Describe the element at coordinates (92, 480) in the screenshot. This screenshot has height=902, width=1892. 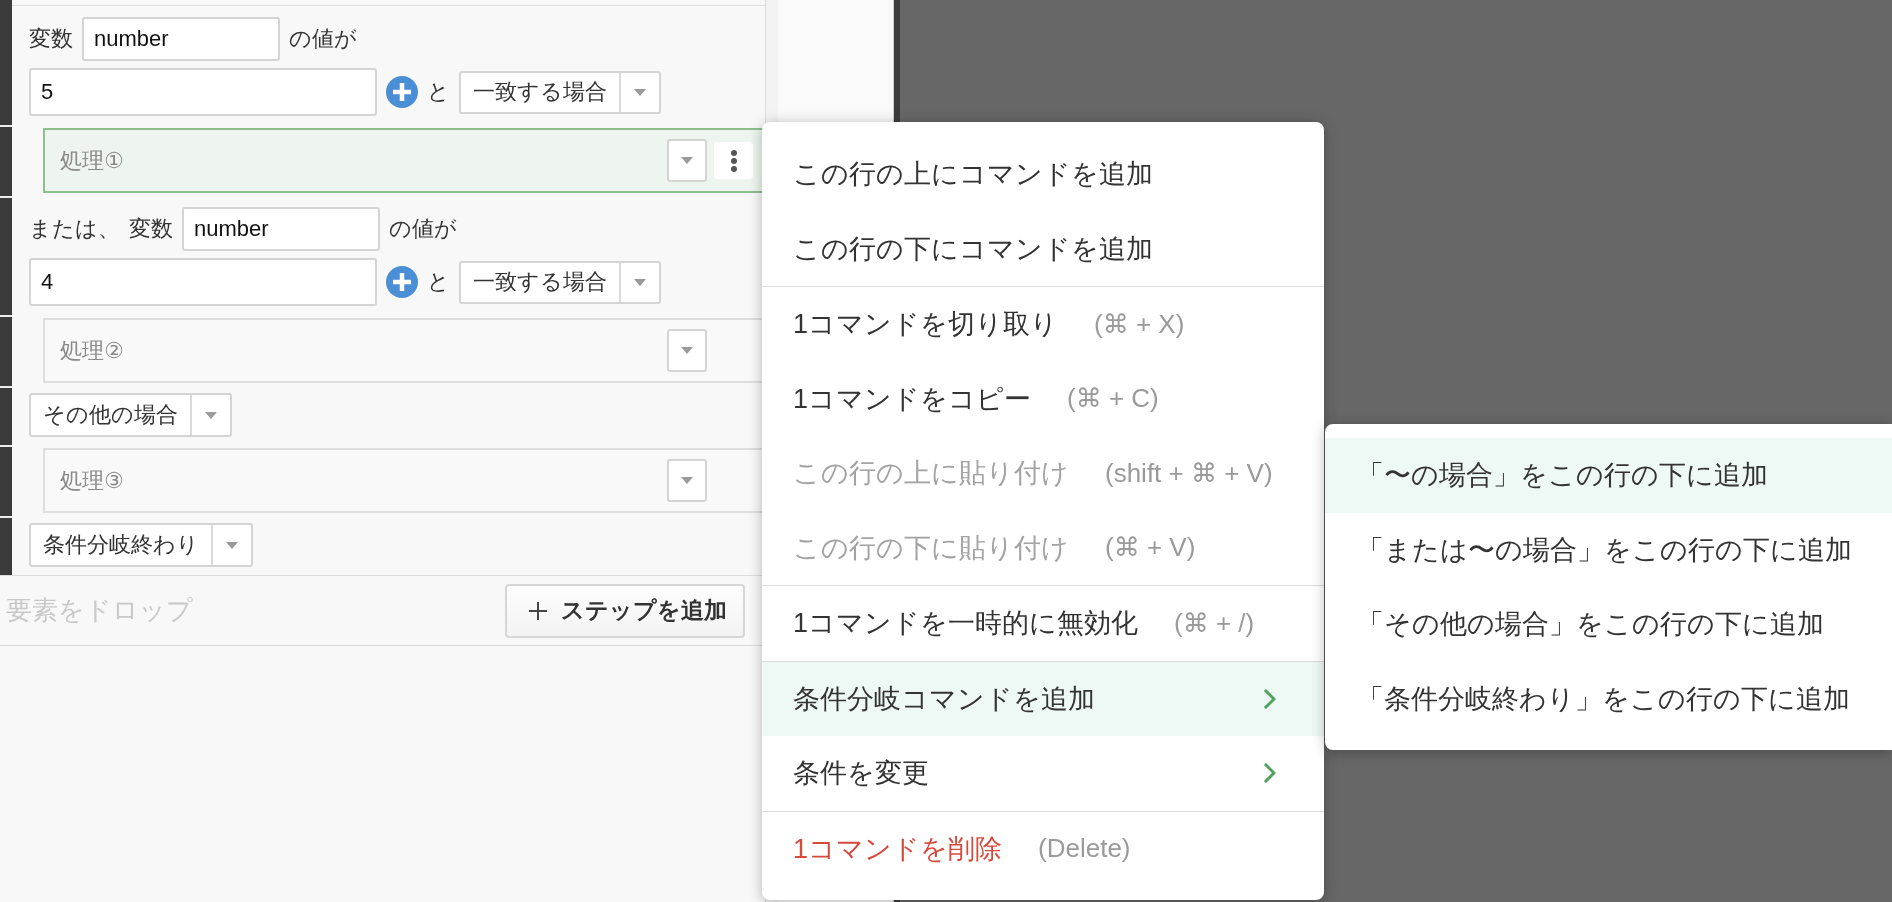
I see `step-label: 処理③` at that location.